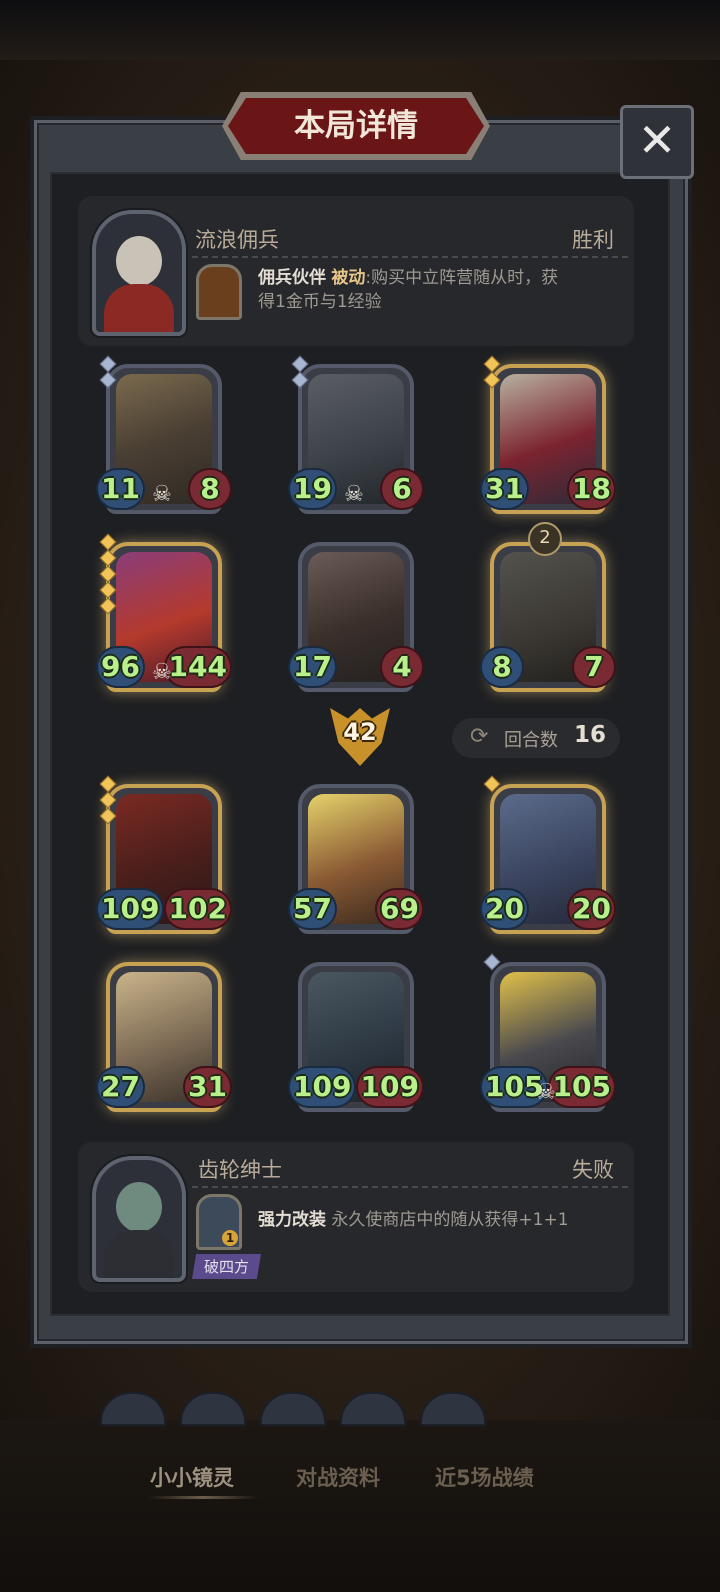 This screenshot has height=1592, width=720. Describe the element at coordinates (210, 489) in the screenshot. I see `unit-health: 8` at that location.